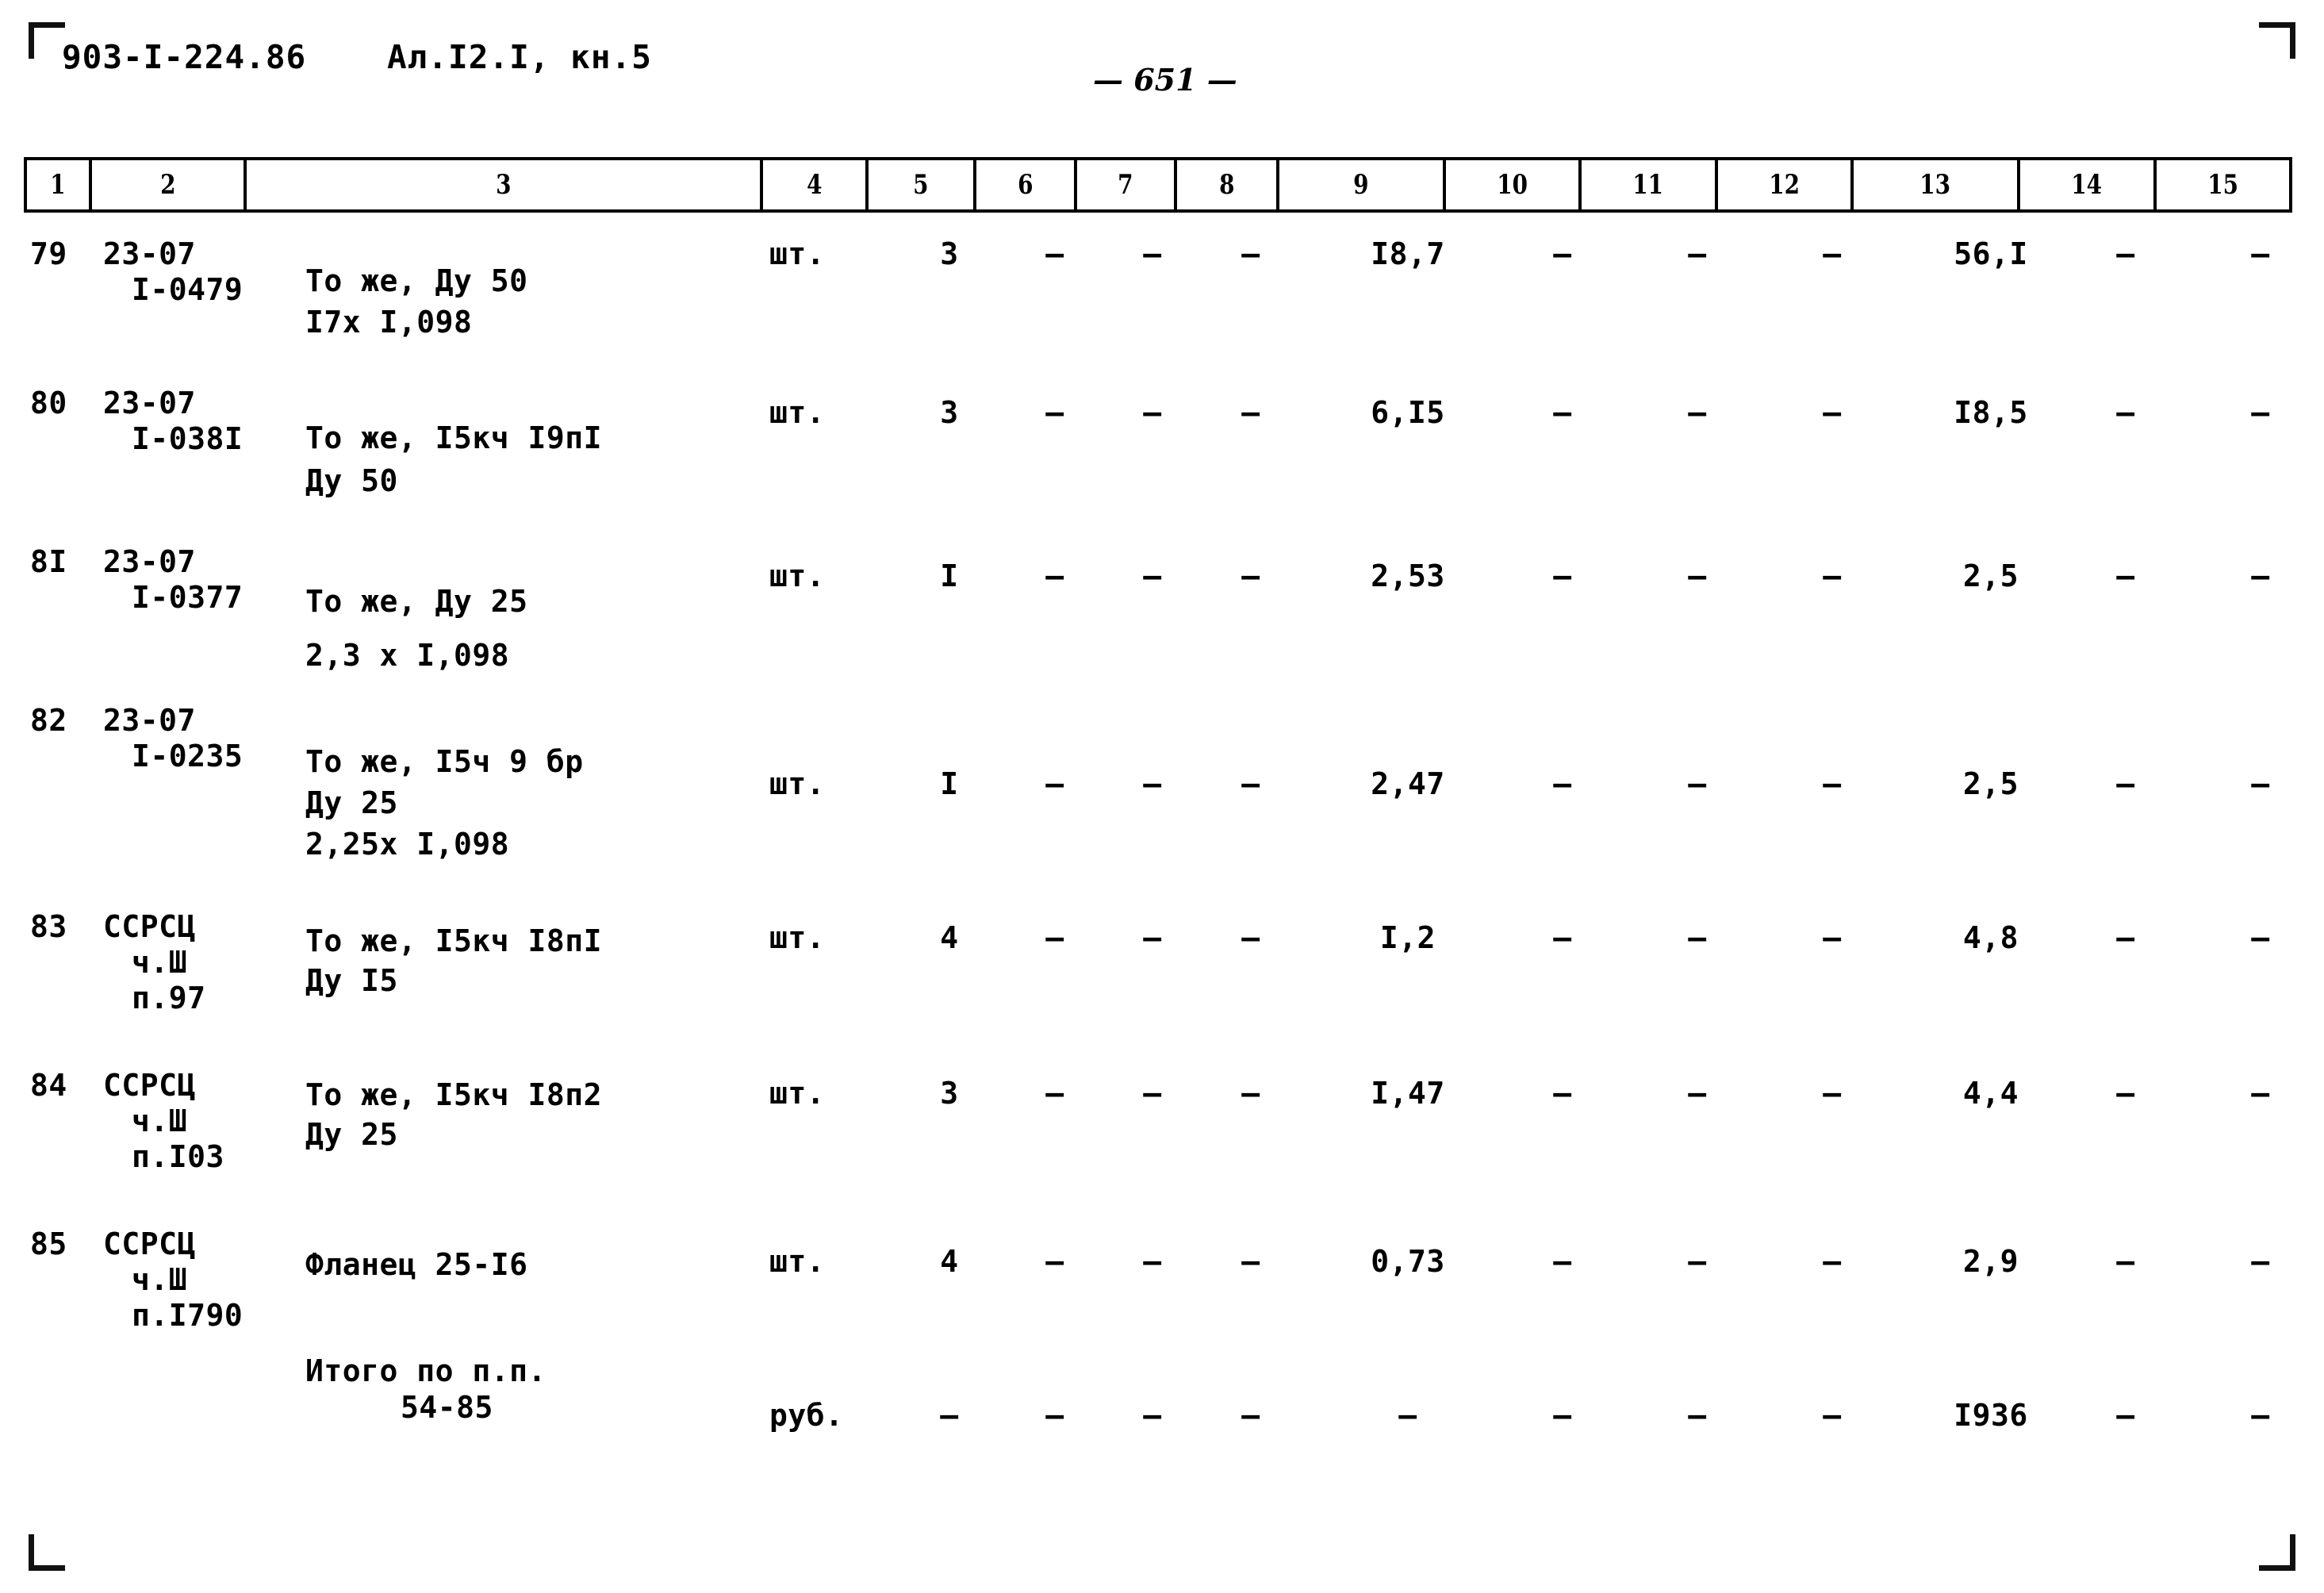  What do you see at coordinates (1990, 576) in the screenshot?
I see `row-value-c13: 2,5` at bounding box center [1990, 576].